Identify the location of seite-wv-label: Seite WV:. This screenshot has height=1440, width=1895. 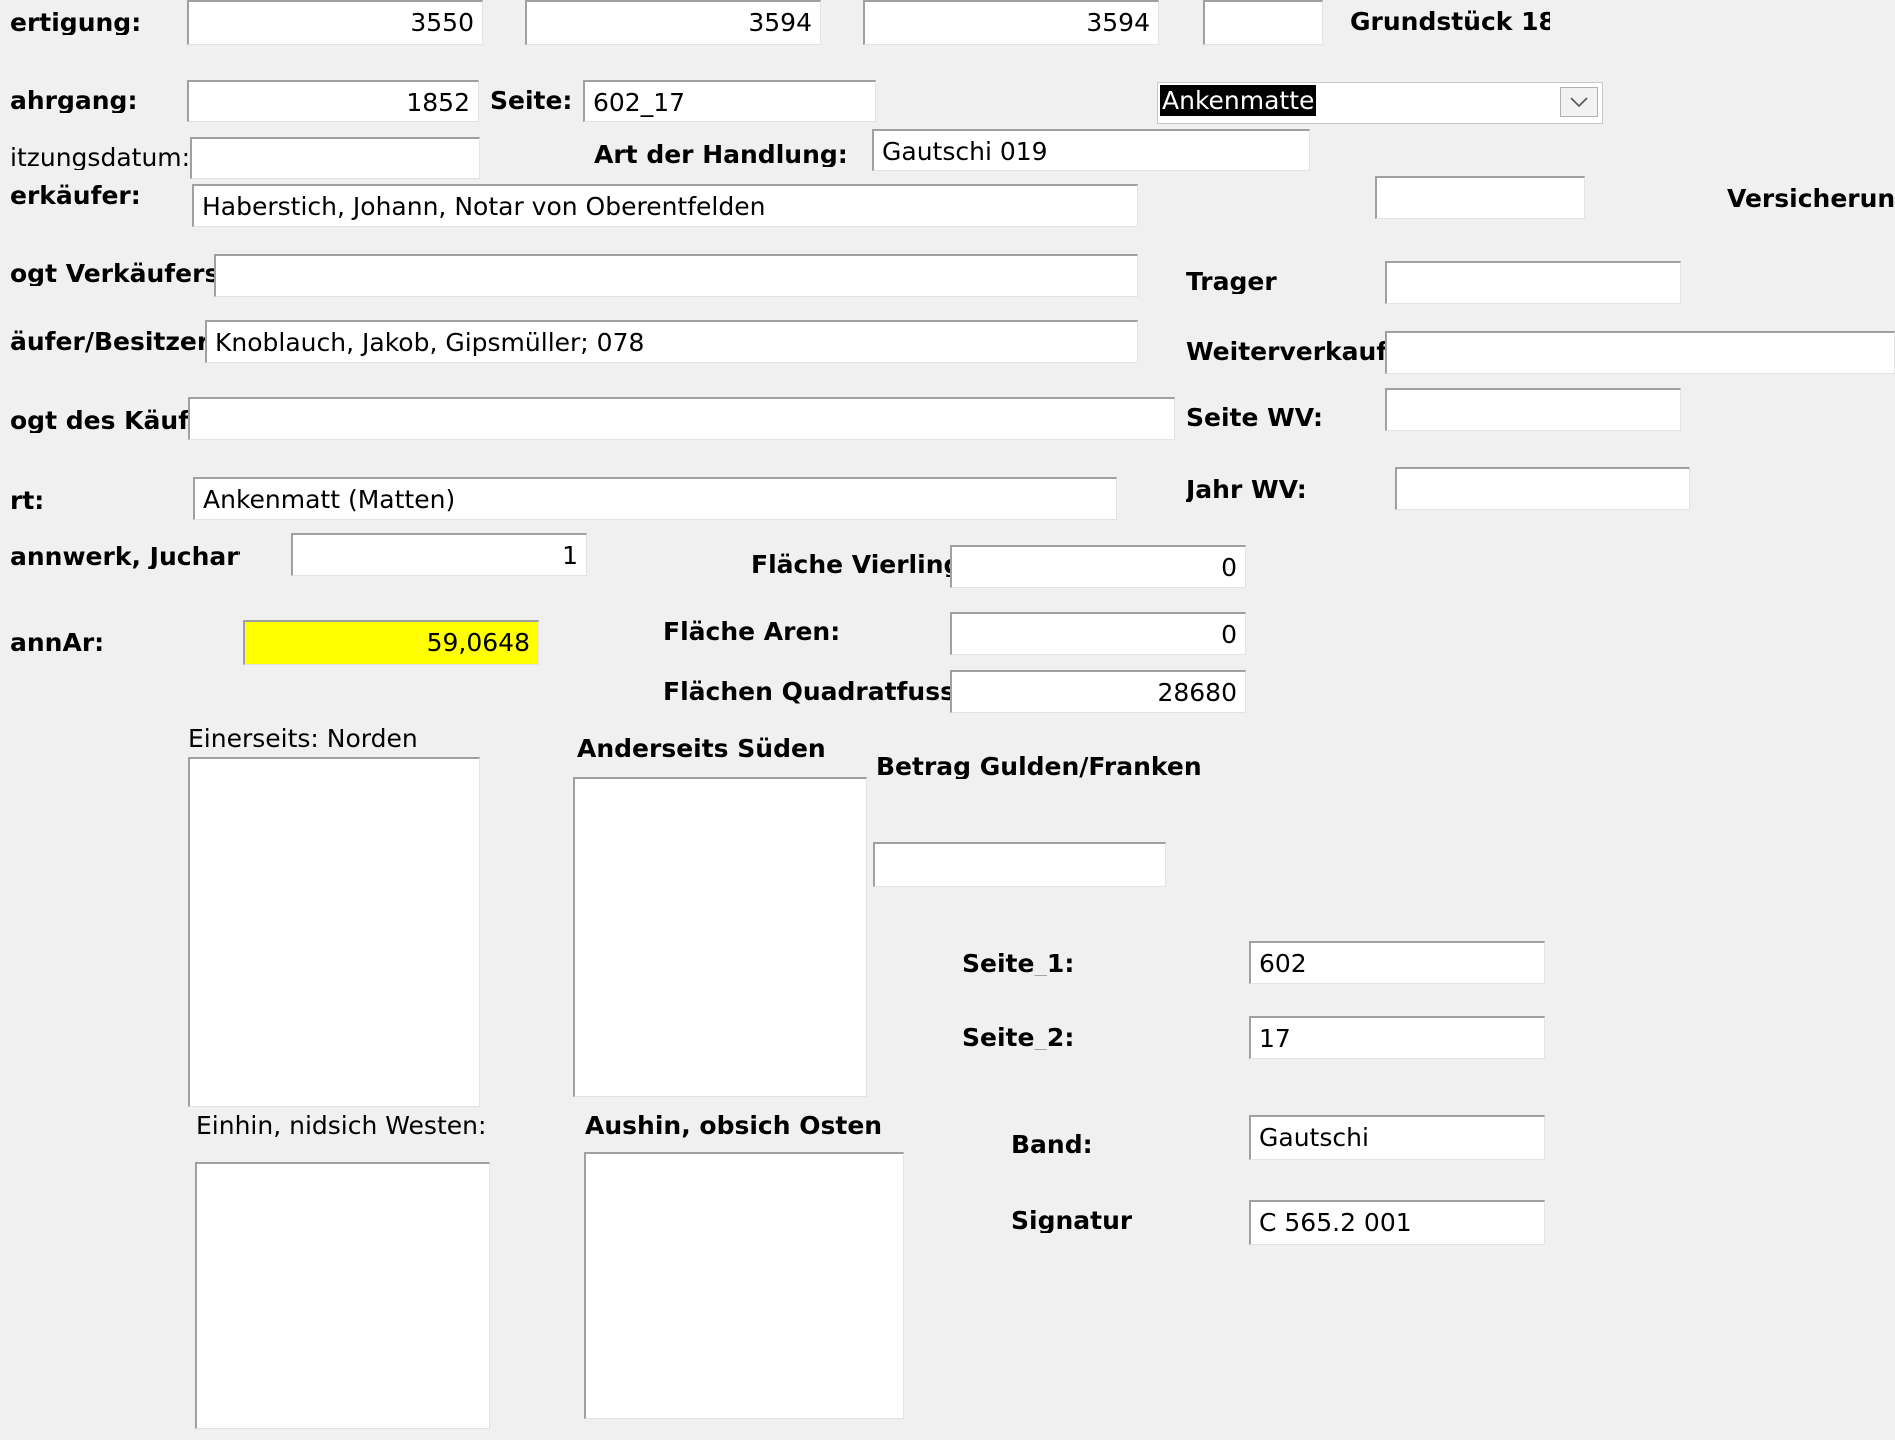
(1254, 417).